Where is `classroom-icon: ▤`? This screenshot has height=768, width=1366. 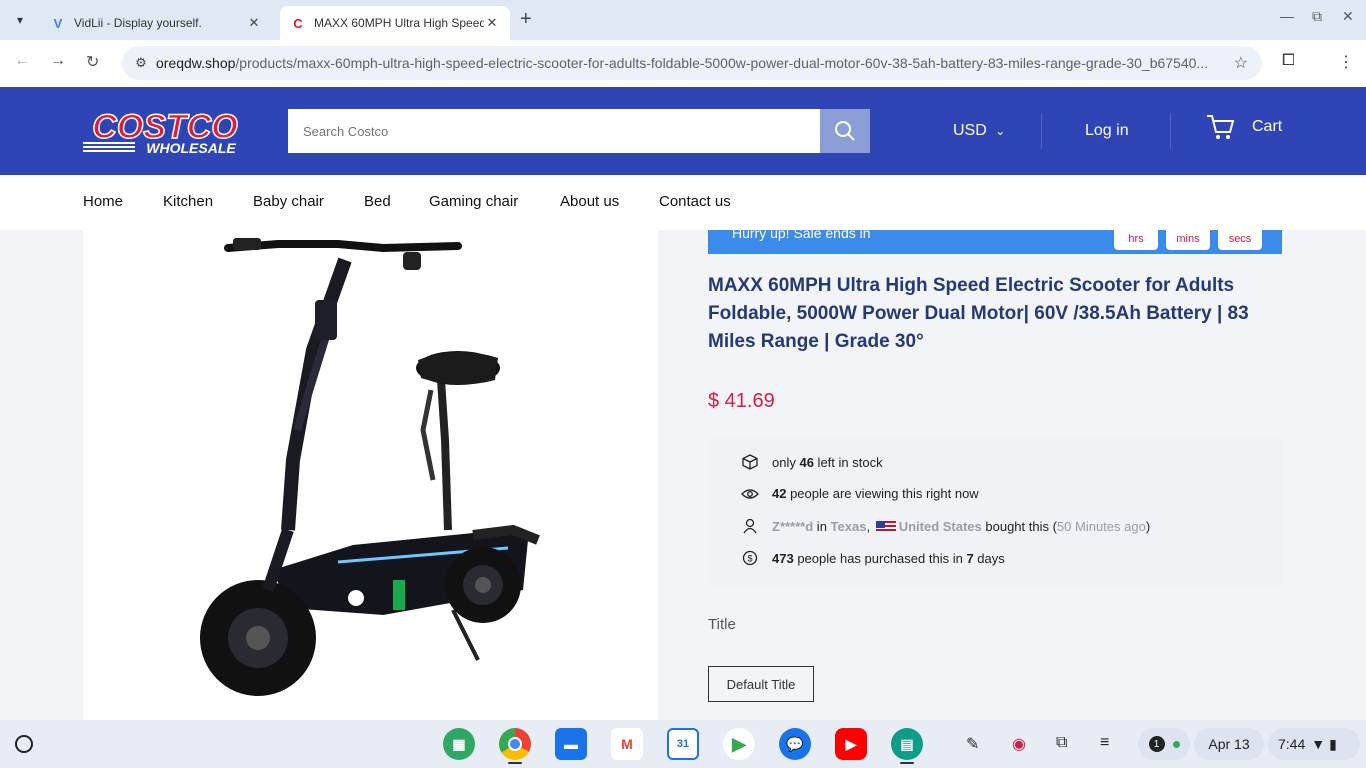
classroom-icon: ▤ is located at coordinates (907, 744).